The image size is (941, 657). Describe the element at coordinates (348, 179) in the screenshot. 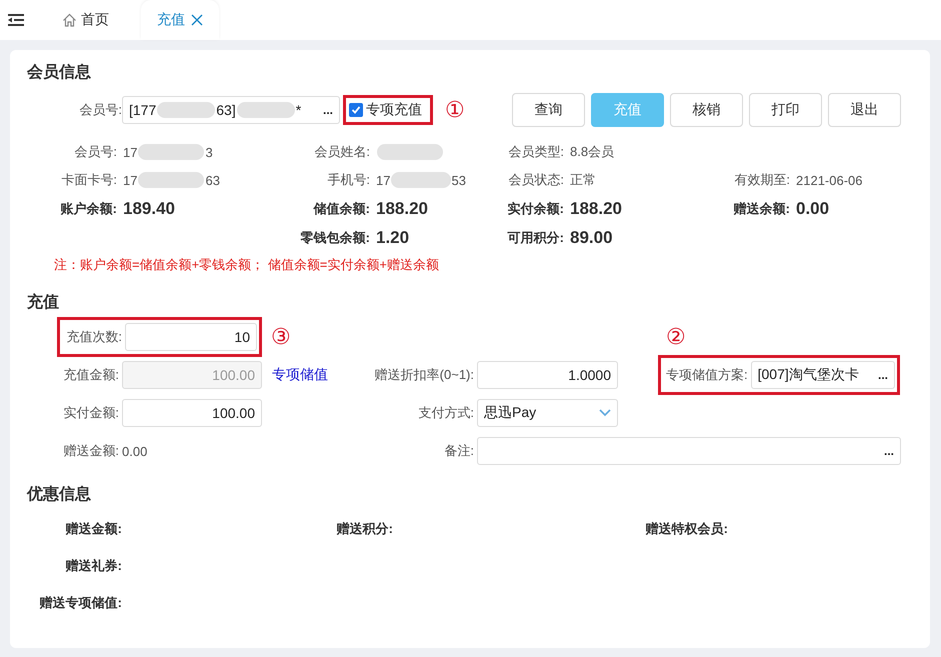

I see `info-label: 手机号:` at that location.